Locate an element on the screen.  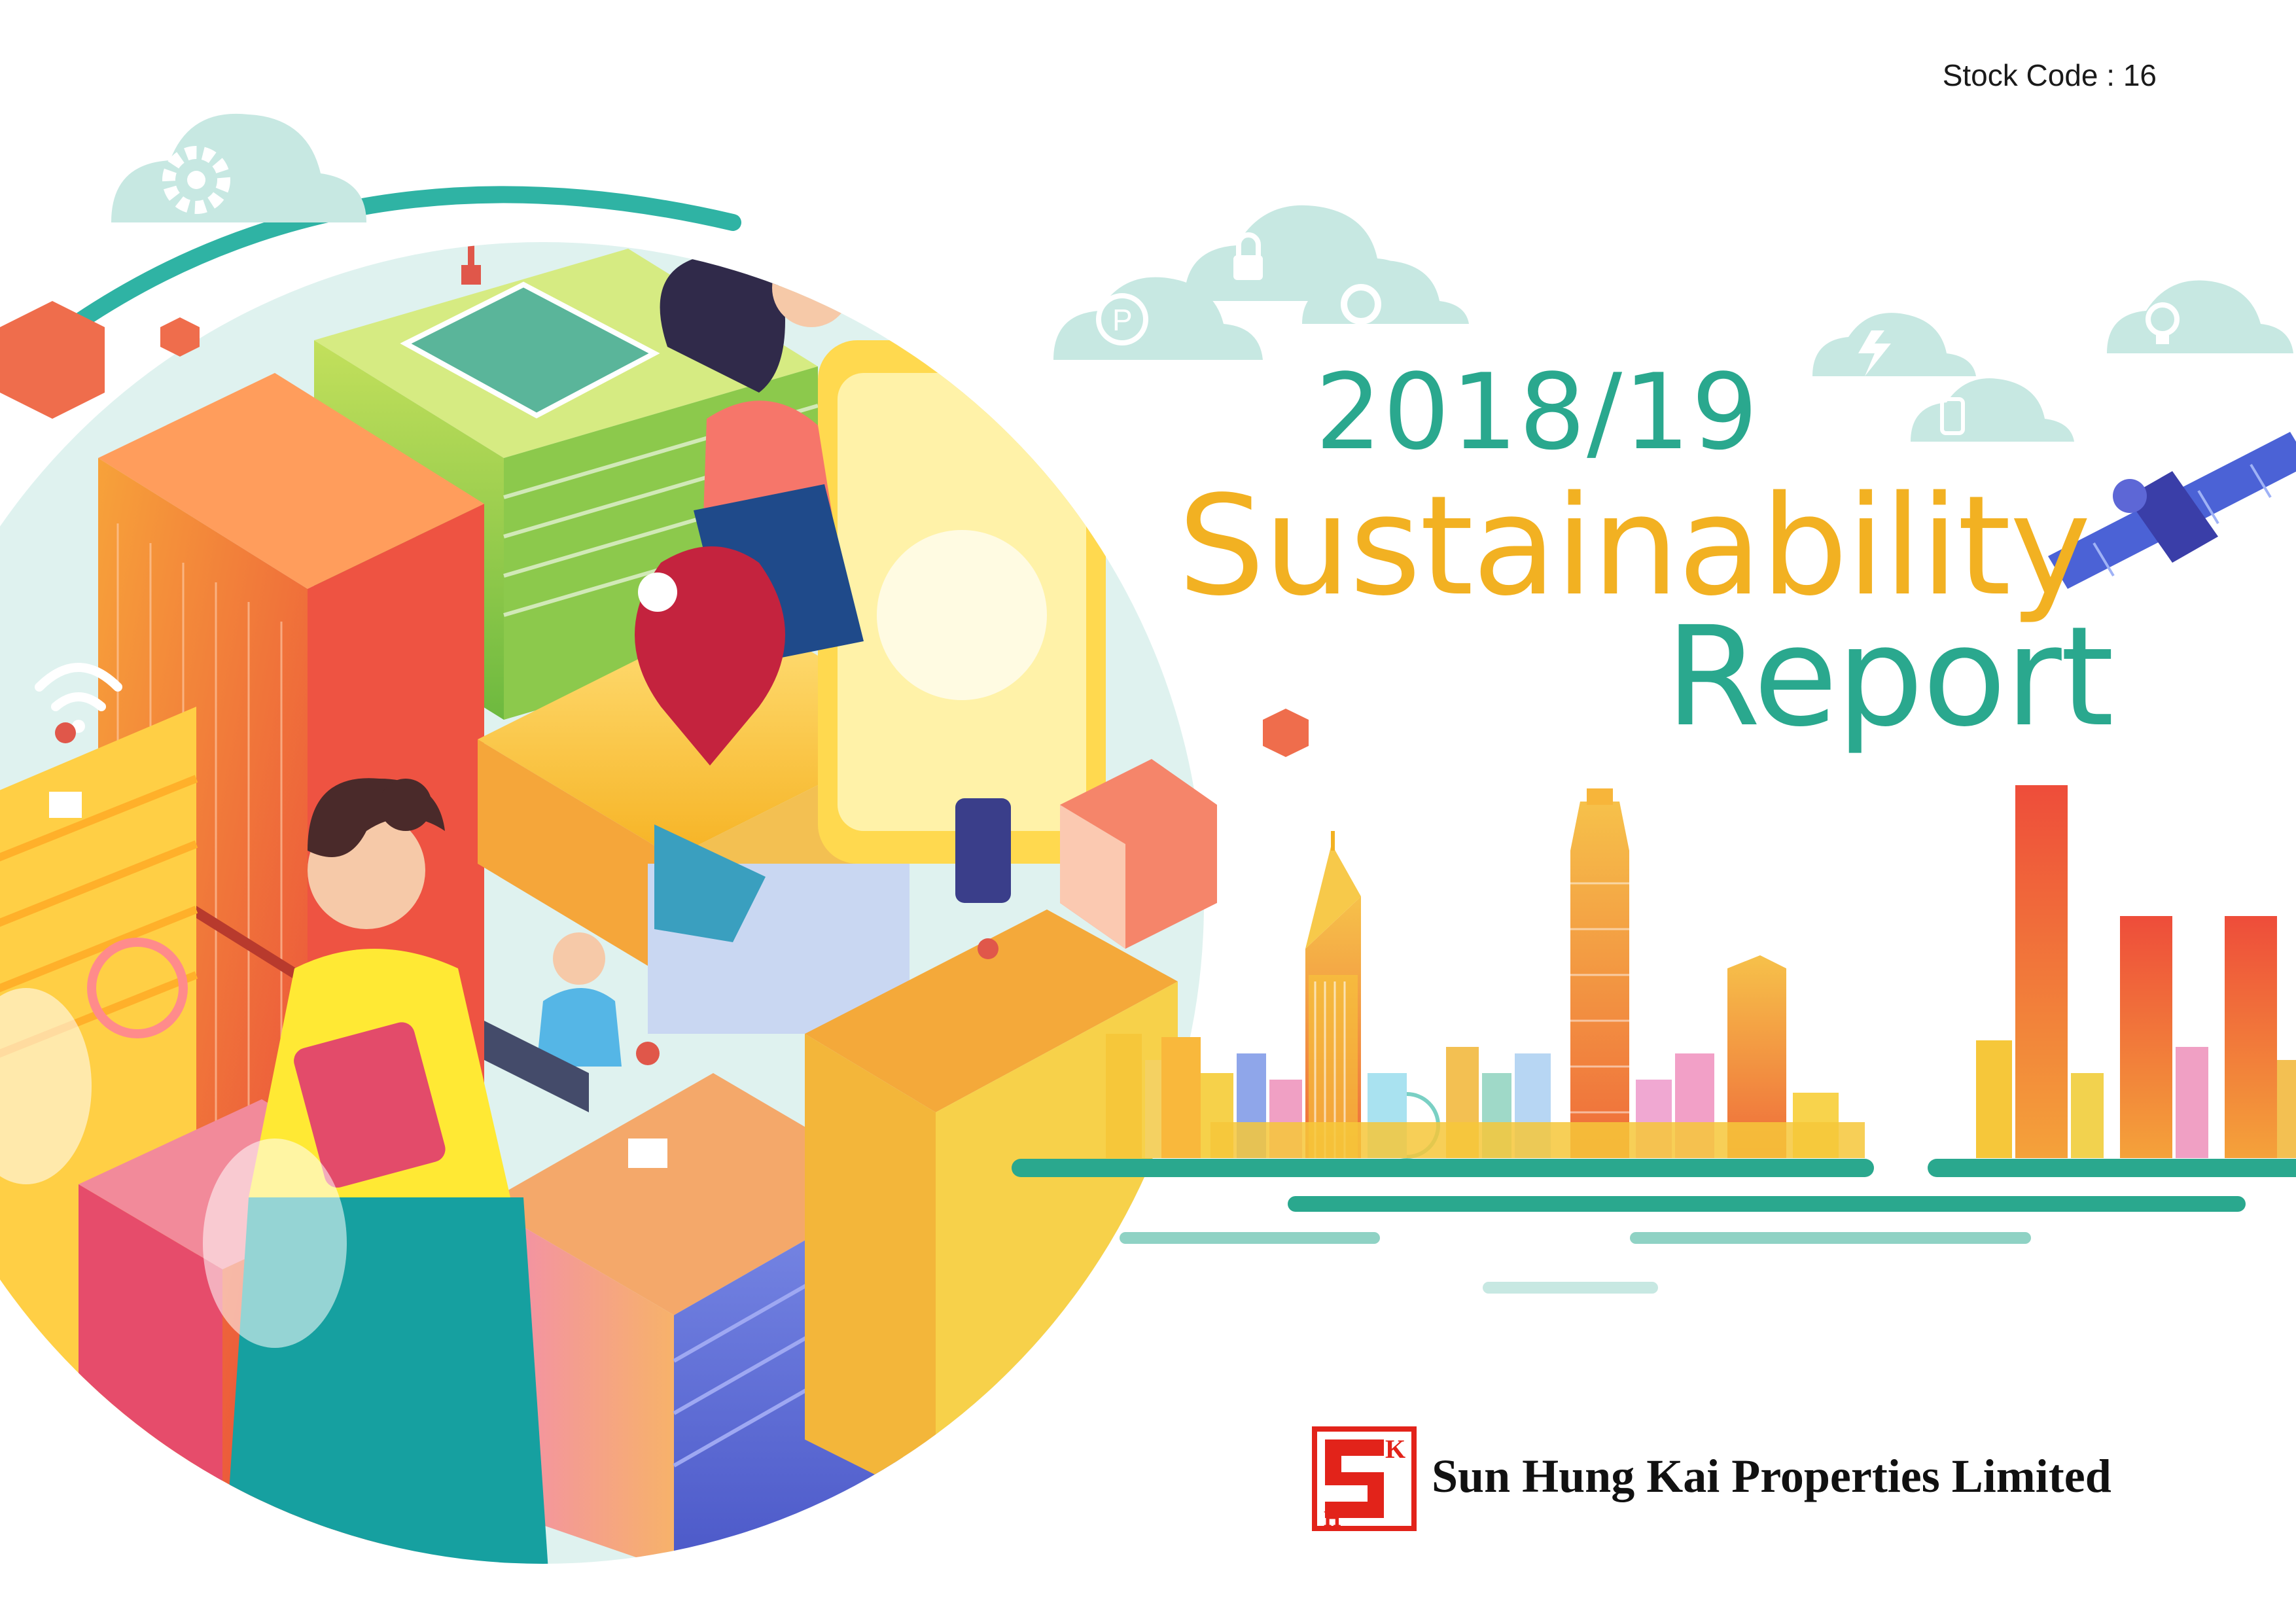
report-title-line2: Report is located at coordinates (1890, 677).